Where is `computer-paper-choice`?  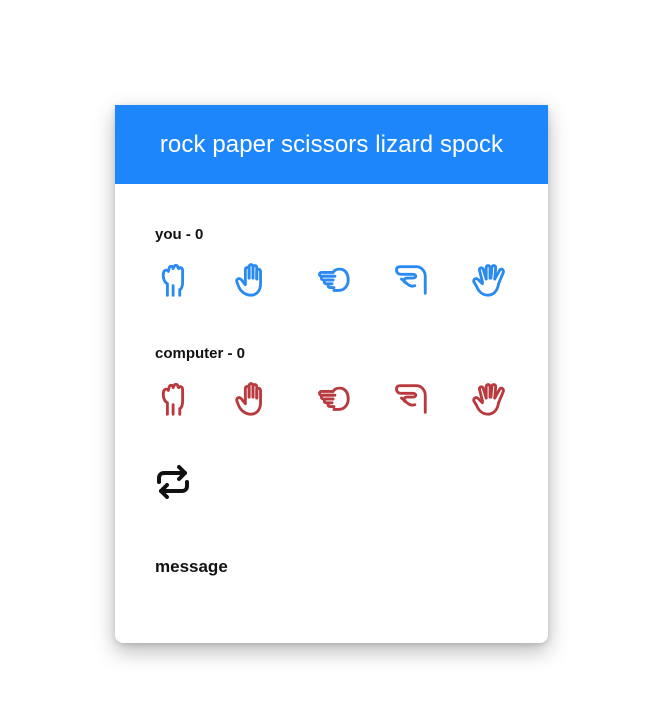 computer-paper-choice is located at coordinates (252, 399).